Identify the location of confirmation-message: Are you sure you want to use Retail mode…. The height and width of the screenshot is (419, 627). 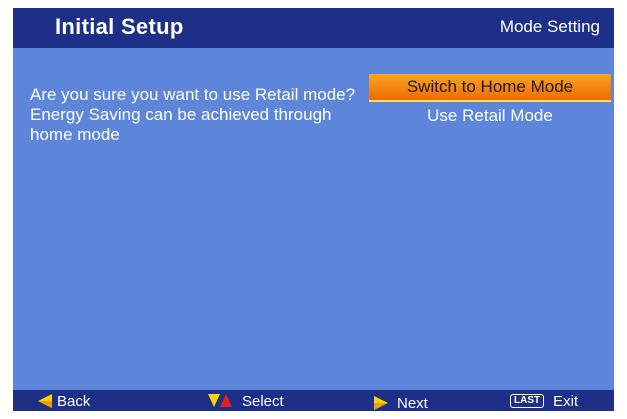
(193, 114).